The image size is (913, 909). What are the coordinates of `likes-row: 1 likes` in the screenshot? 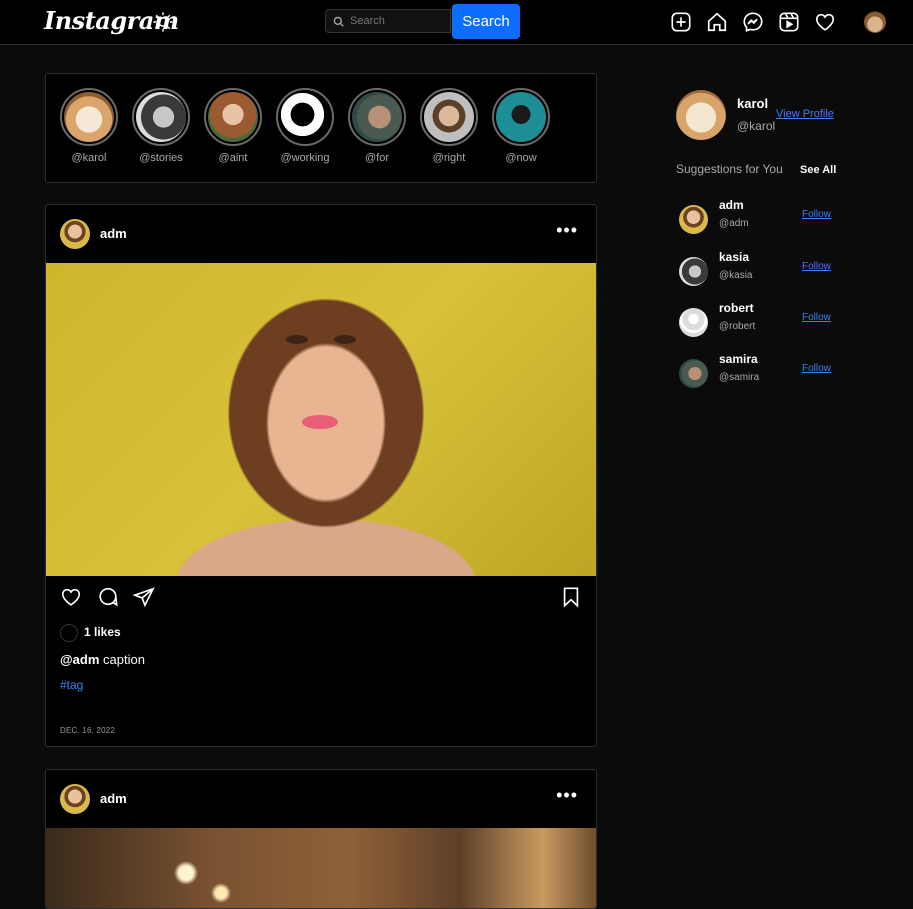 It's located at (321, 632).